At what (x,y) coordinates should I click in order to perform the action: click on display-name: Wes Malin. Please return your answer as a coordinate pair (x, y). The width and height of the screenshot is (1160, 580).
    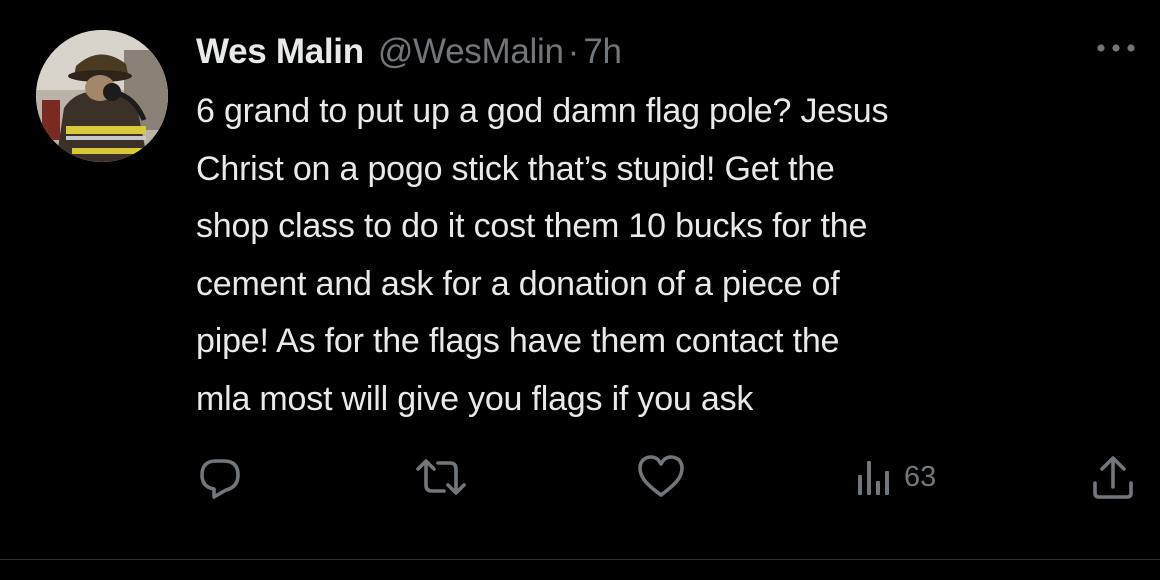
    Looking at the image, I should click on (280, 52).